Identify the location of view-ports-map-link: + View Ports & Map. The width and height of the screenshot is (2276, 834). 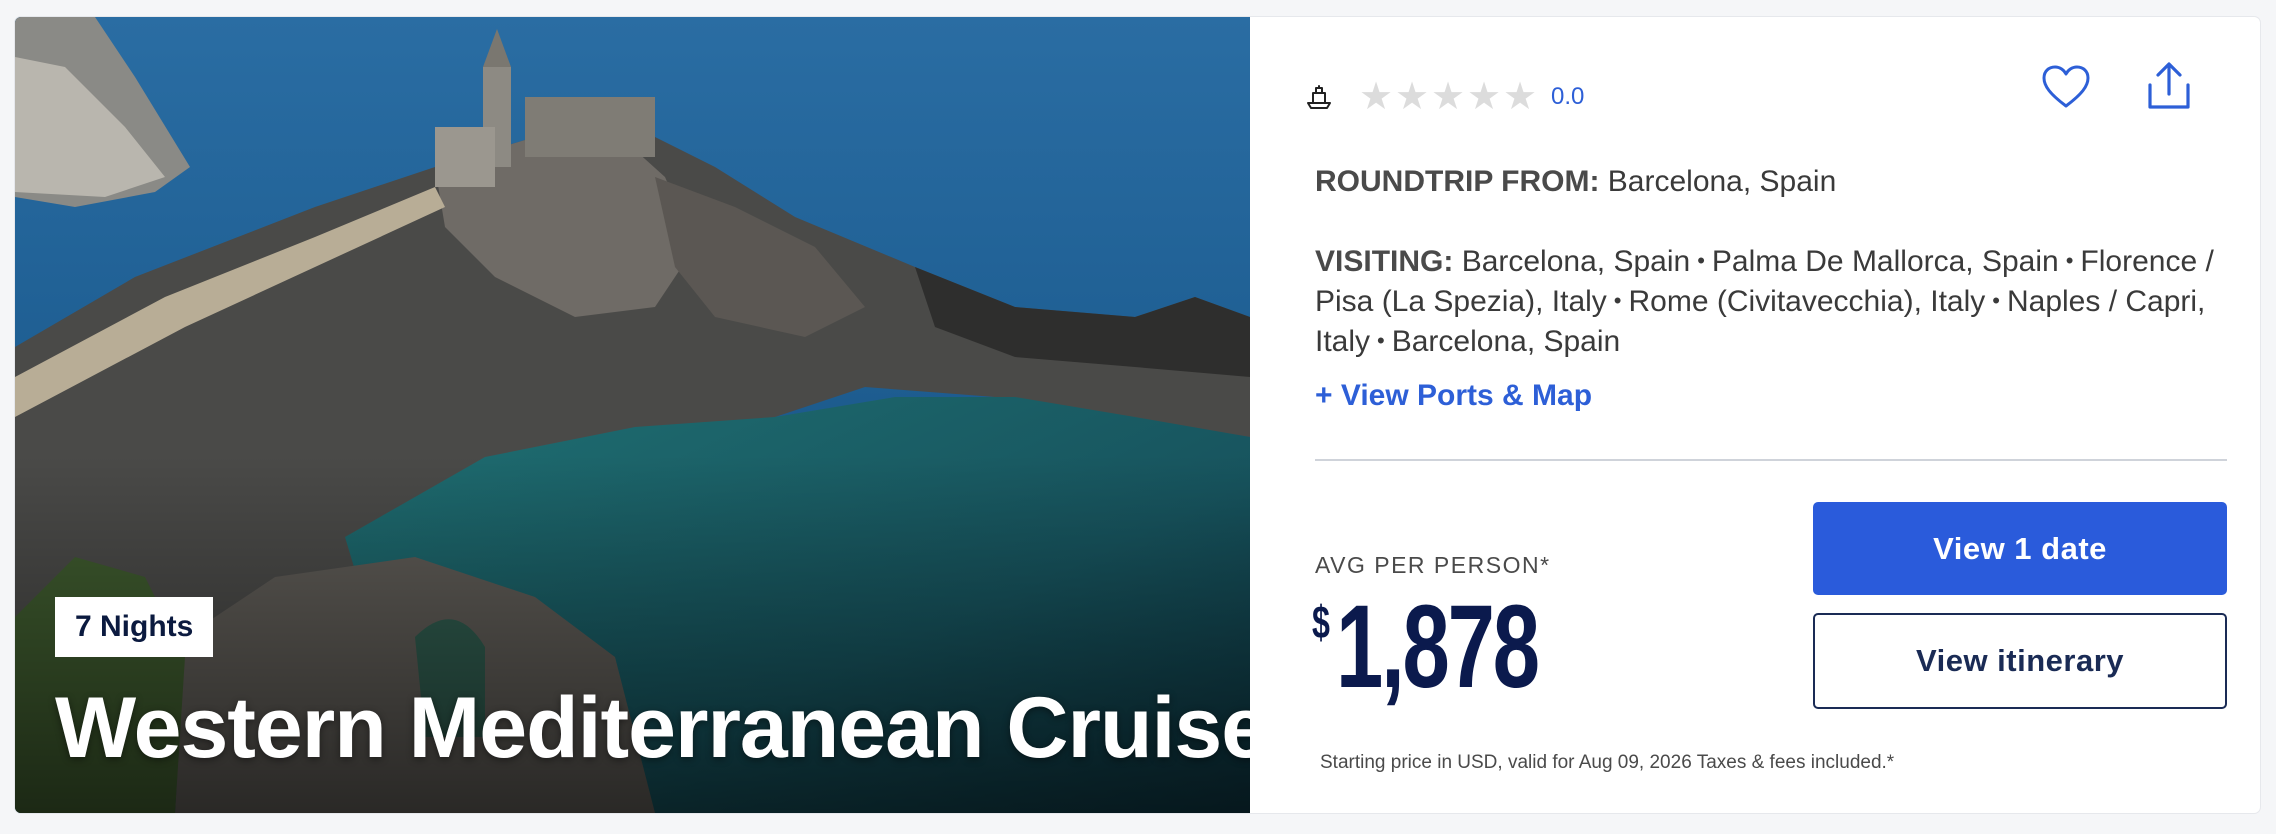
(1453, 396).